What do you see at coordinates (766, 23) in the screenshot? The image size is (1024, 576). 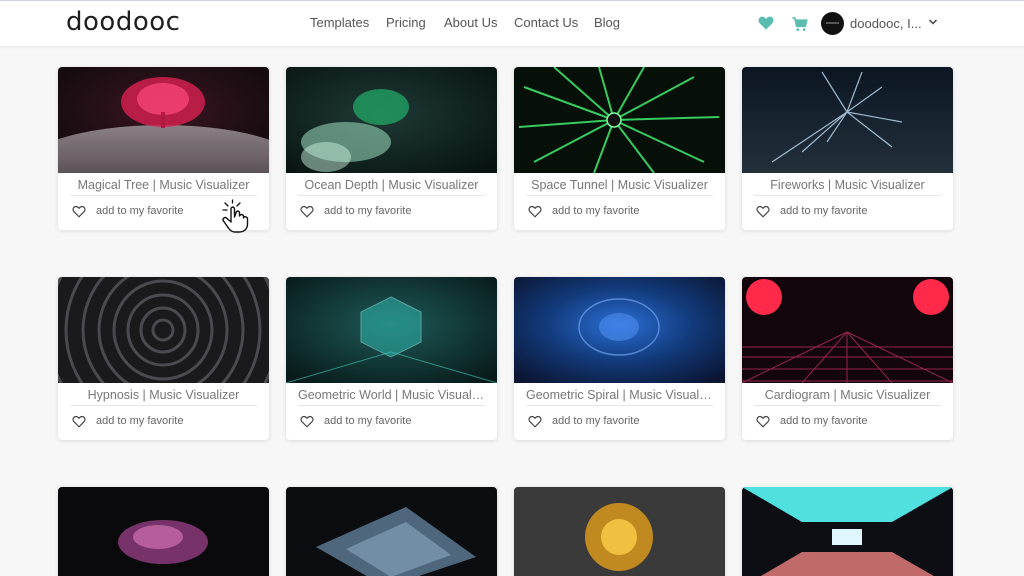 I see `heart-icon` at bounding box center [766, 23].